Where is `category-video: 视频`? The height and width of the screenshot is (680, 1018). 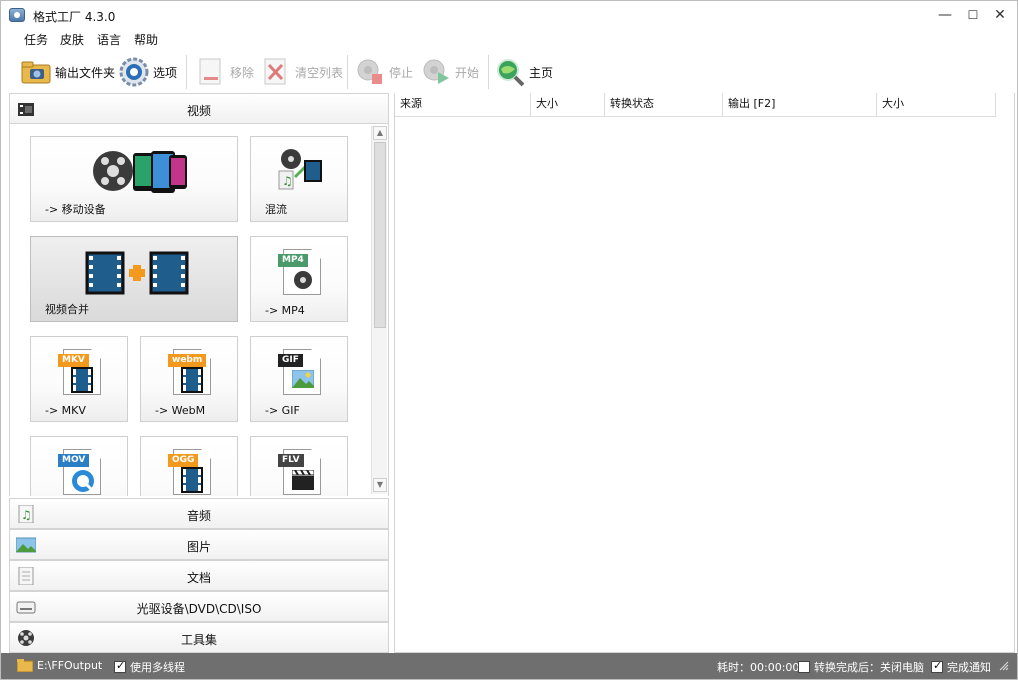
category-video: 视频 is located at coordinates (199, 108).